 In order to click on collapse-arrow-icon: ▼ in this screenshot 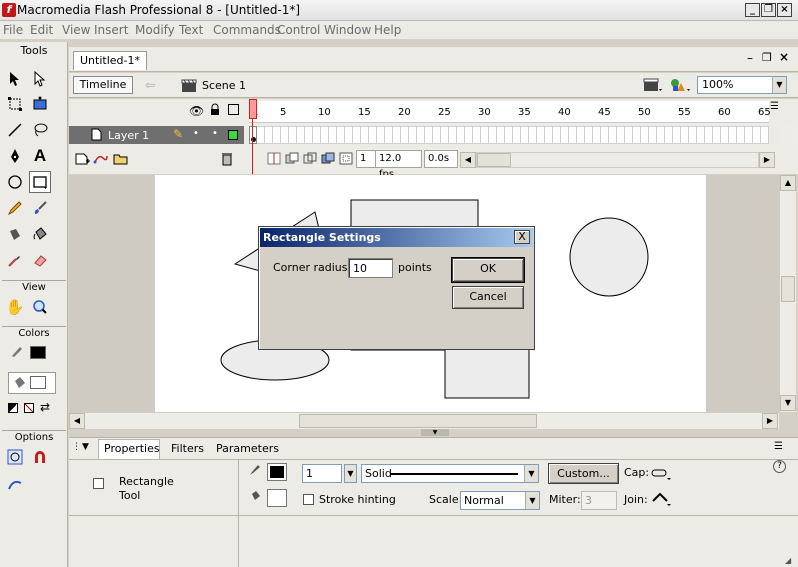, I will do `click(435, 432)`.